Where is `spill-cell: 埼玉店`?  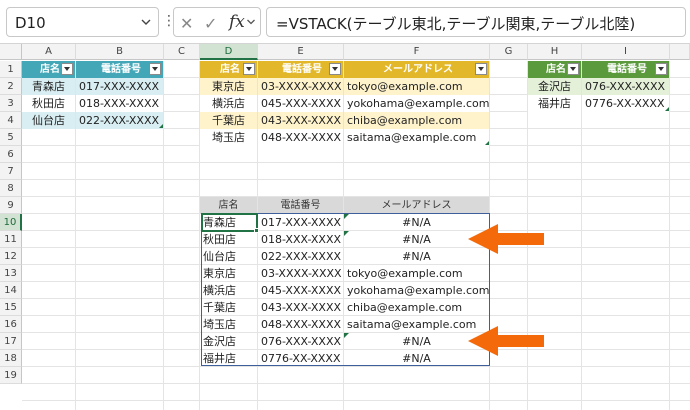
spill-cell: 埼玉店 is located at coordinates (228, 324).